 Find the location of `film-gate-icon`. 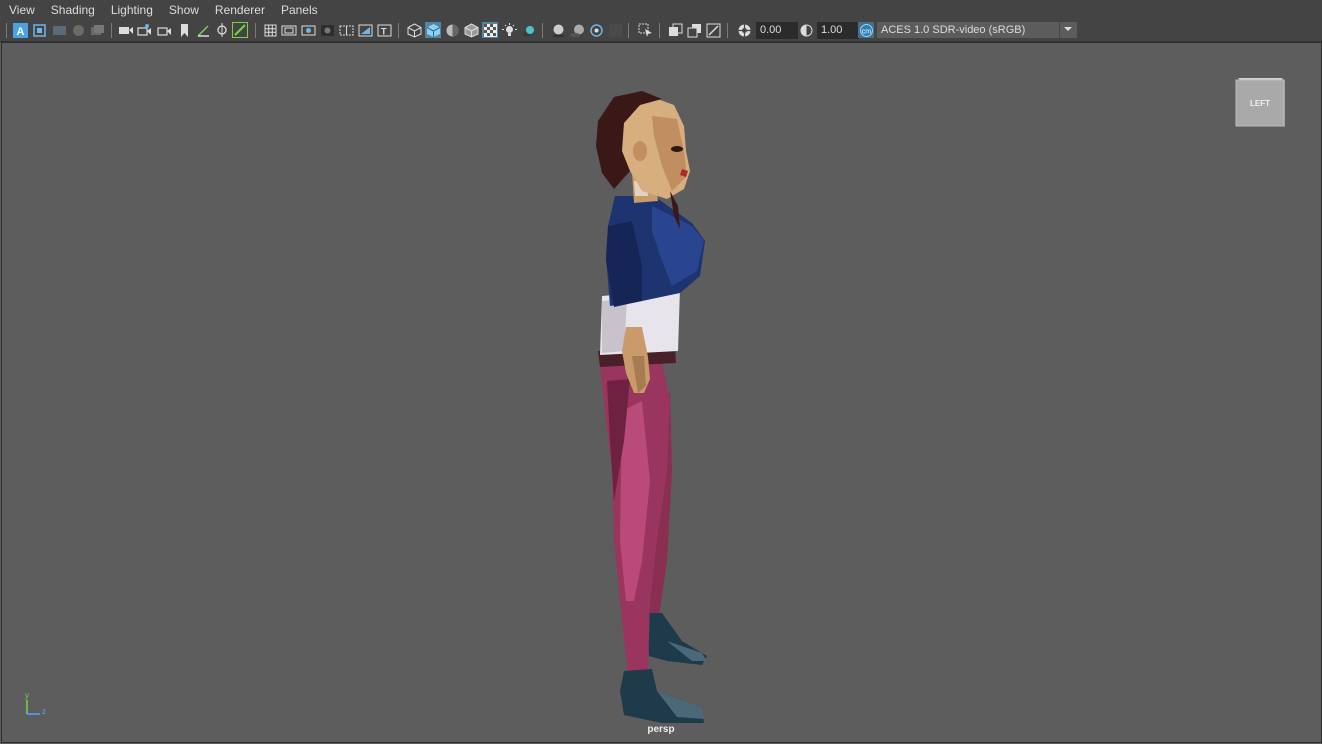

film-gate-icon is located at coordinates (289, 30).